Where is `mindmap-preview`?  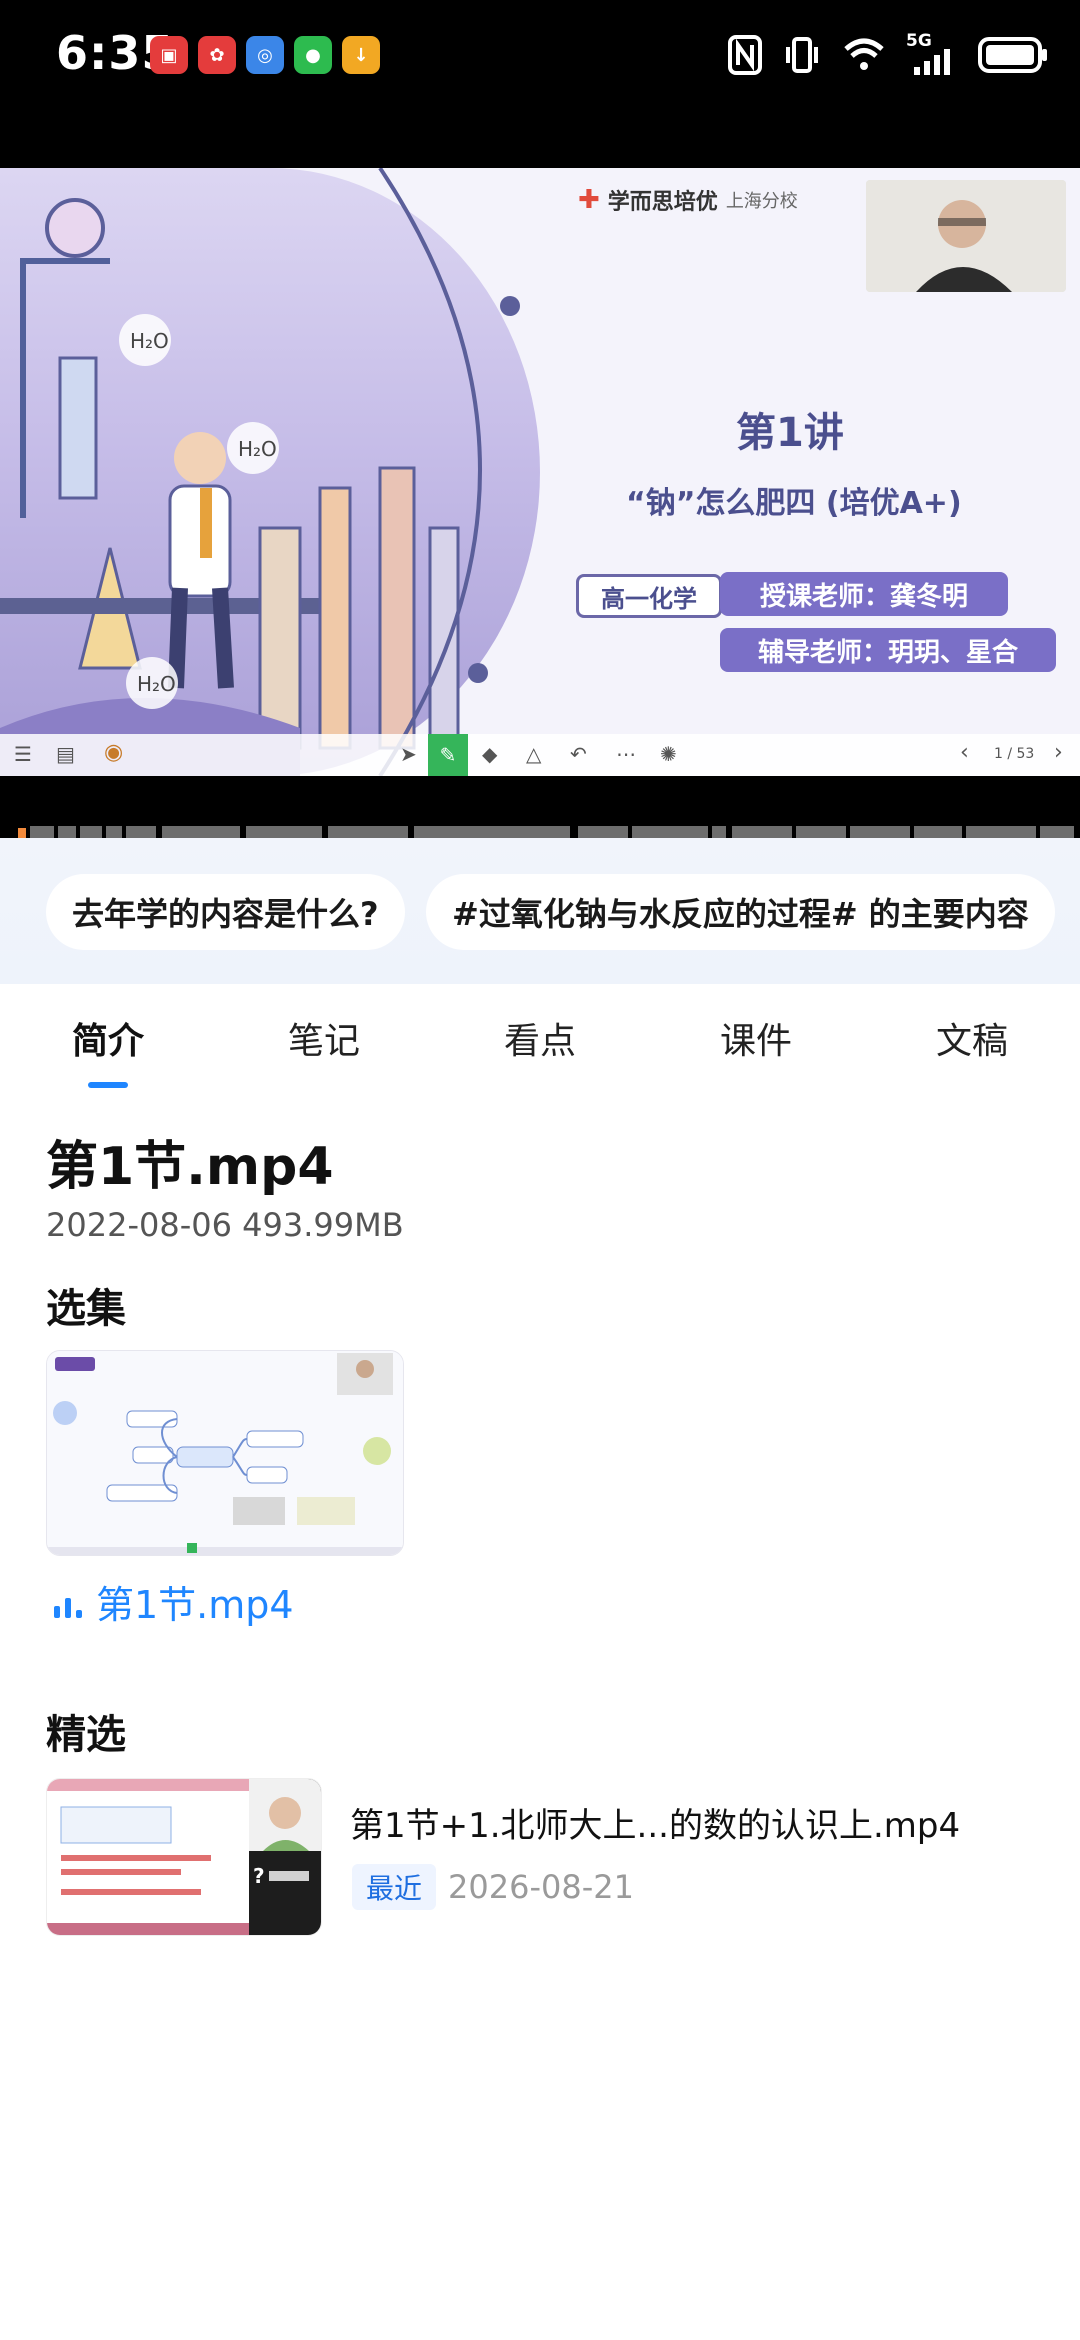
mindmap-preview is located at coordinates (225, 1453).